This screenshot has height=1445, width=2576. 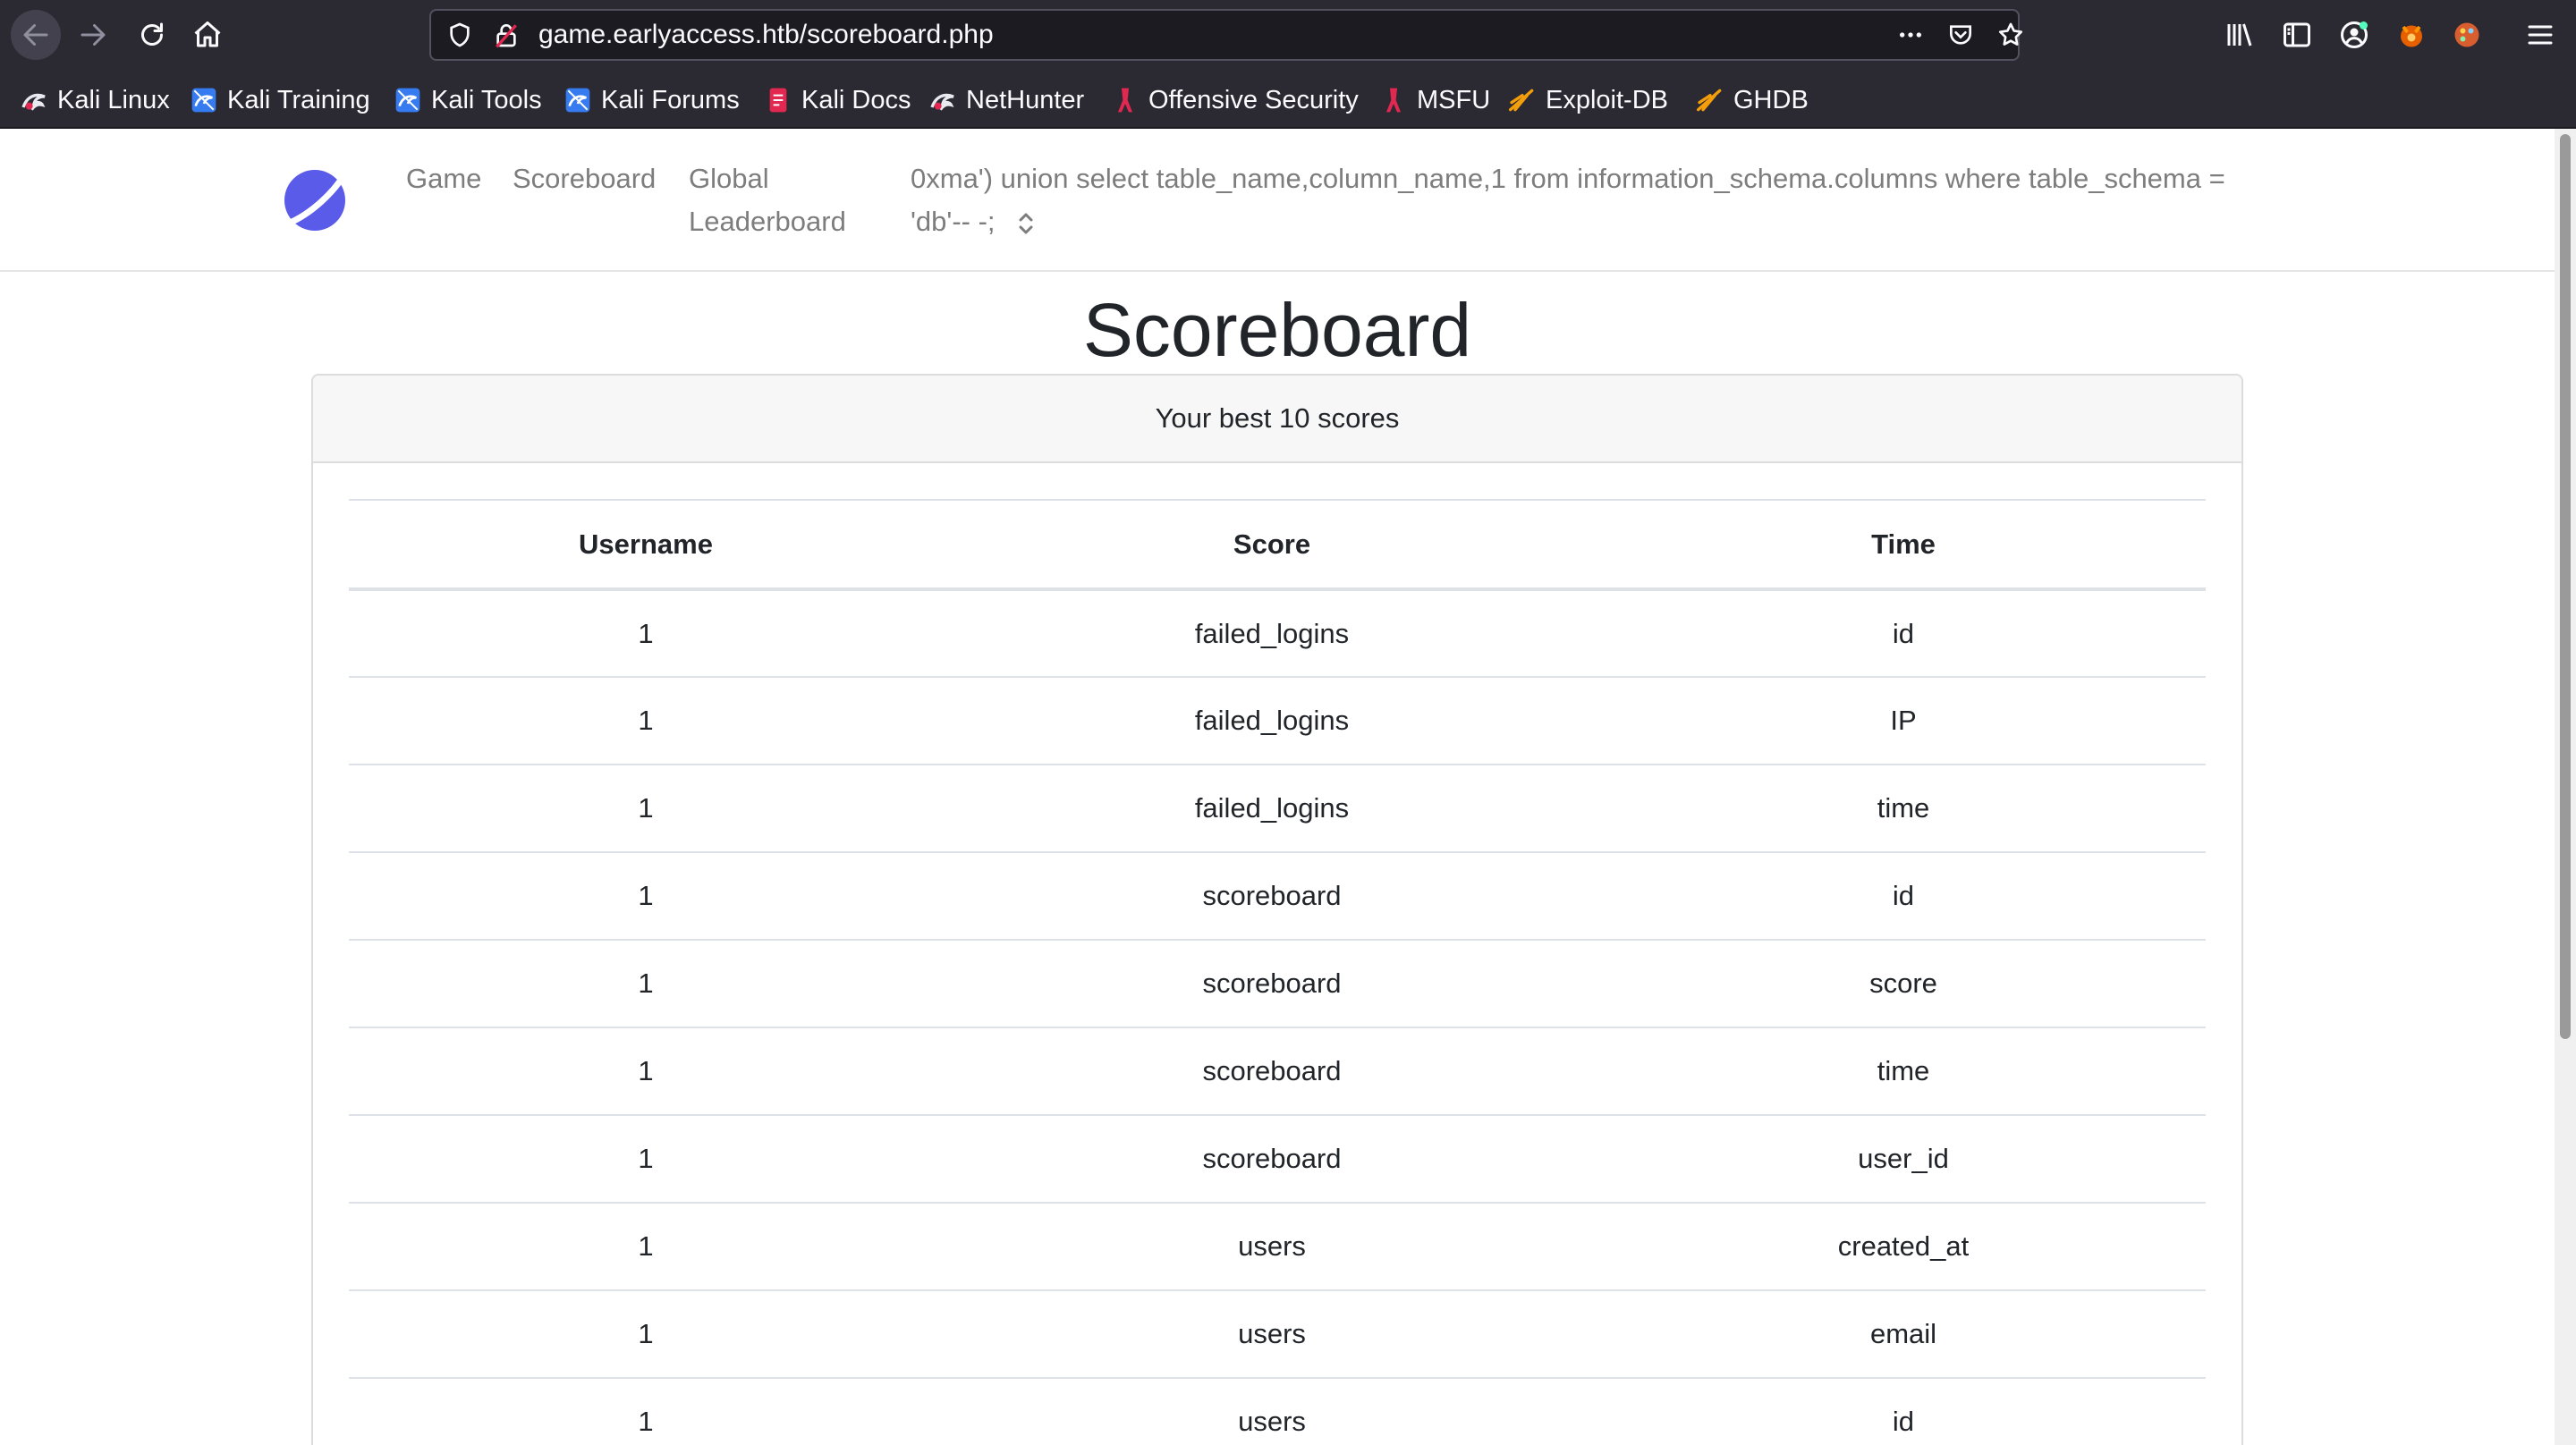 I want to click on more-actions-icon, so click(x=1910, y=35).